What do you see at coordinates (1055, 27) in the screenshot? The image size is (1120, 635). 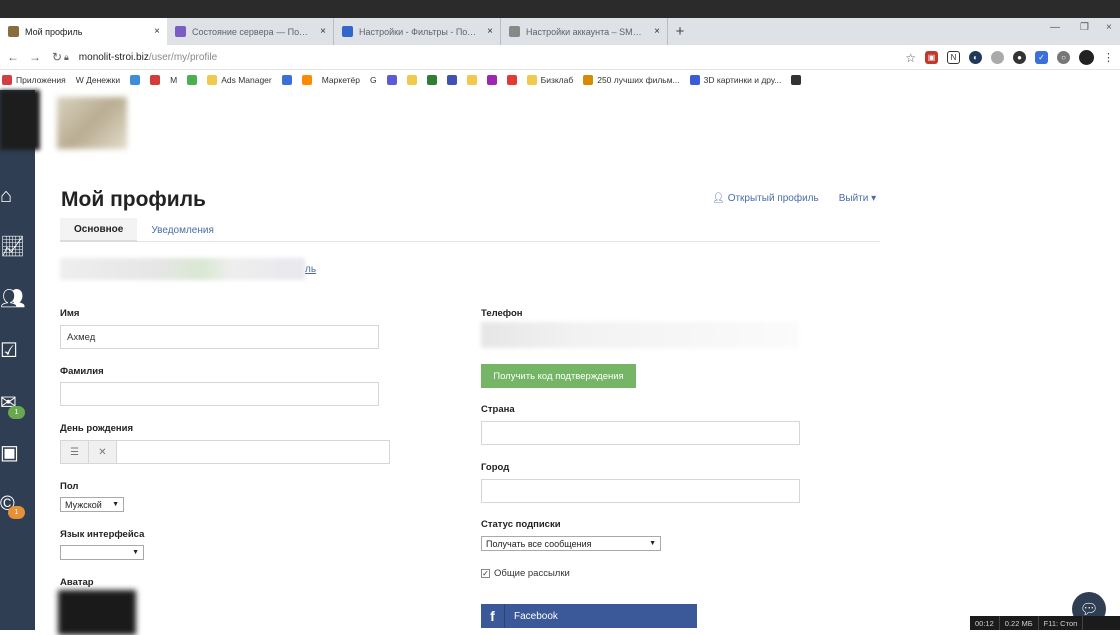 I see `window-minimize-icon: —` at bounding box center [1055, 27].